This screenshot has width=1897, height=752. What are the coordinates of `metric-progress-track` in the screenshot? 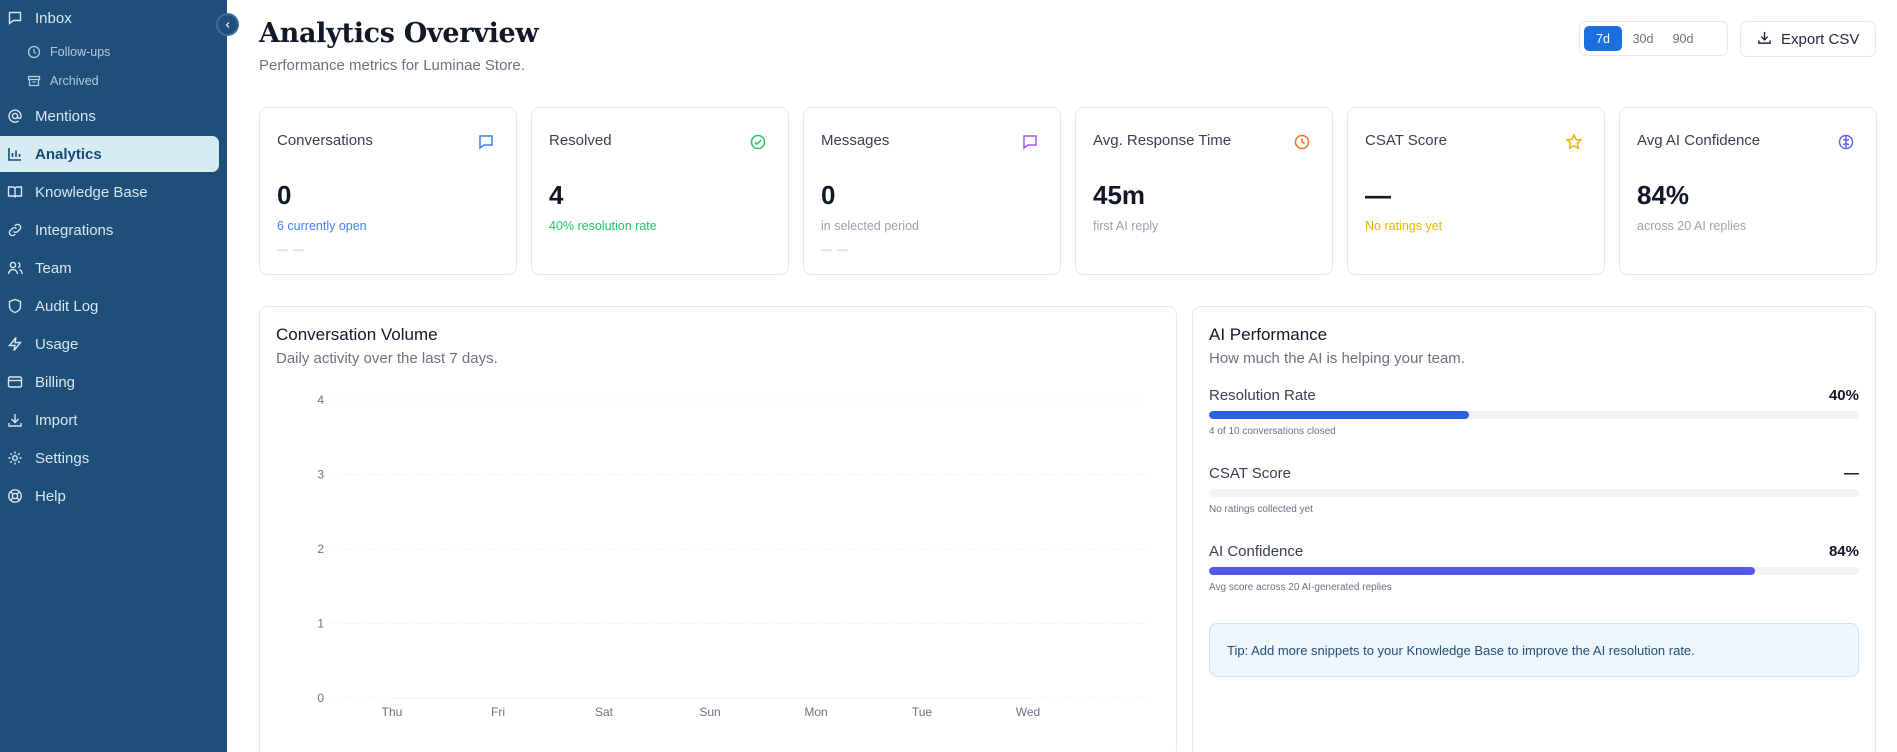 It's located at (1534, 493).